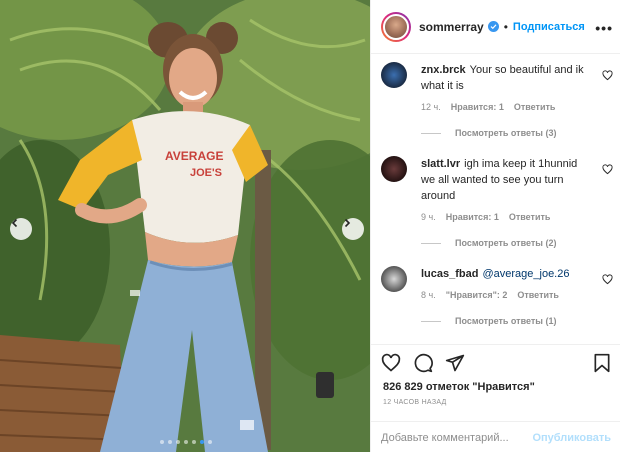 This screenshot has height=452, width=620. I want to click on save-button, so click(602, 365).